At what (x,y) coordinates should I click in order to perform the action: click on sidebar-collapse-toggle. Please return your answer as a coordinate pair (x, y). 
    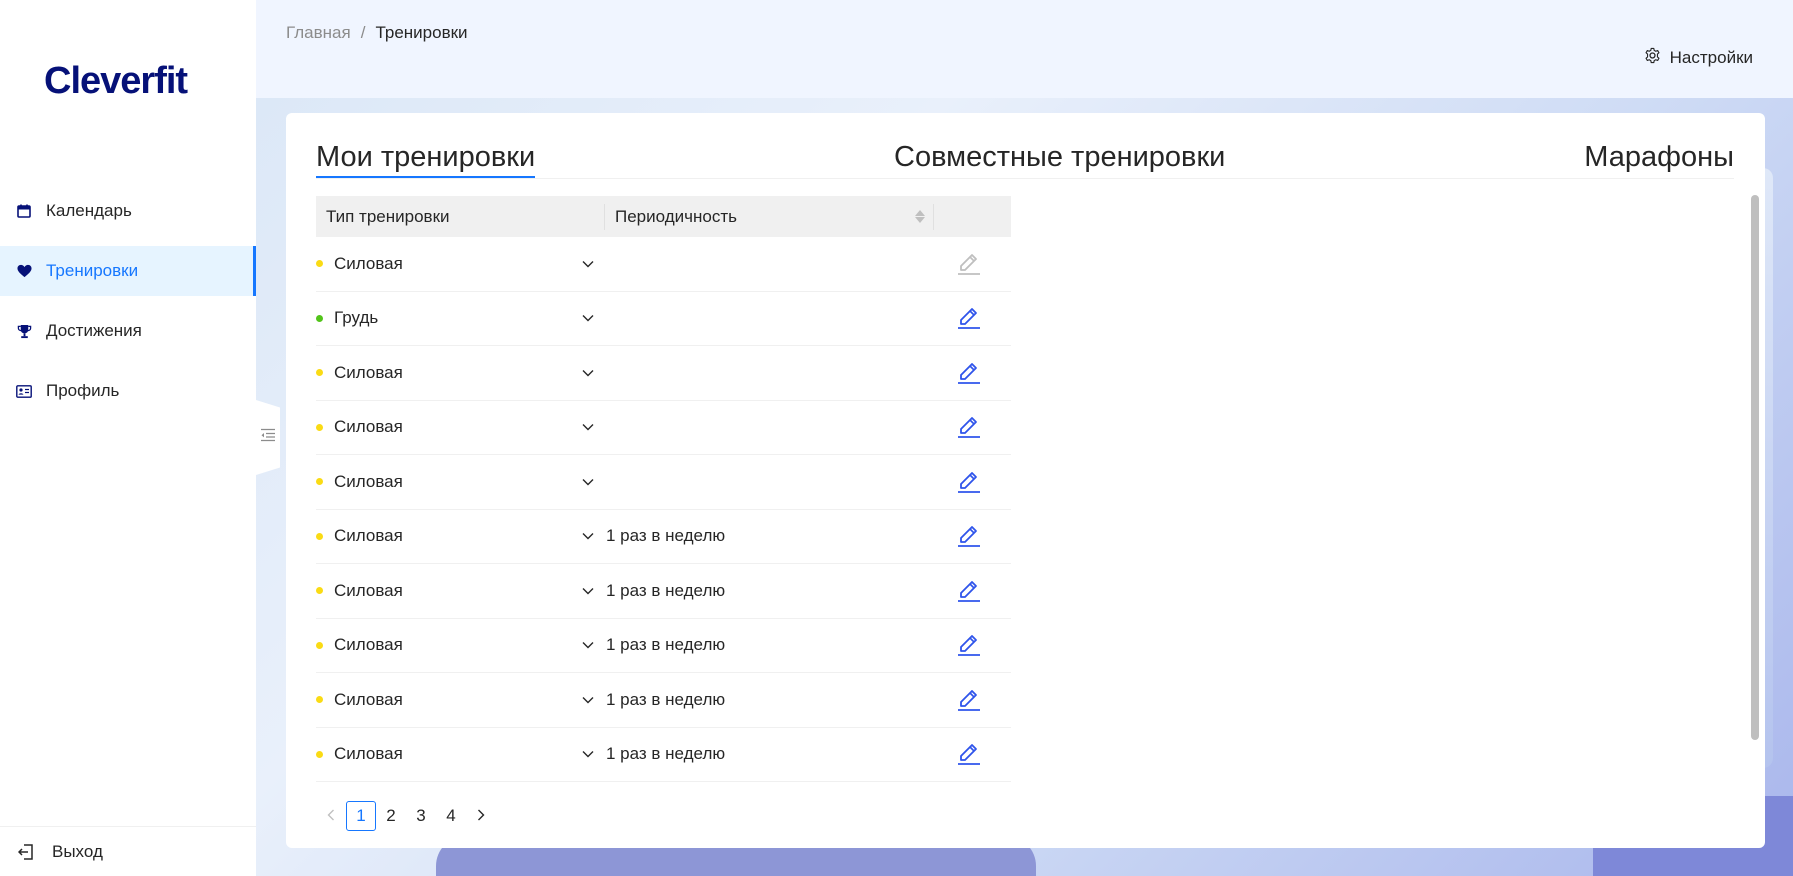
    Looking at the image, I should click on (268, 437).